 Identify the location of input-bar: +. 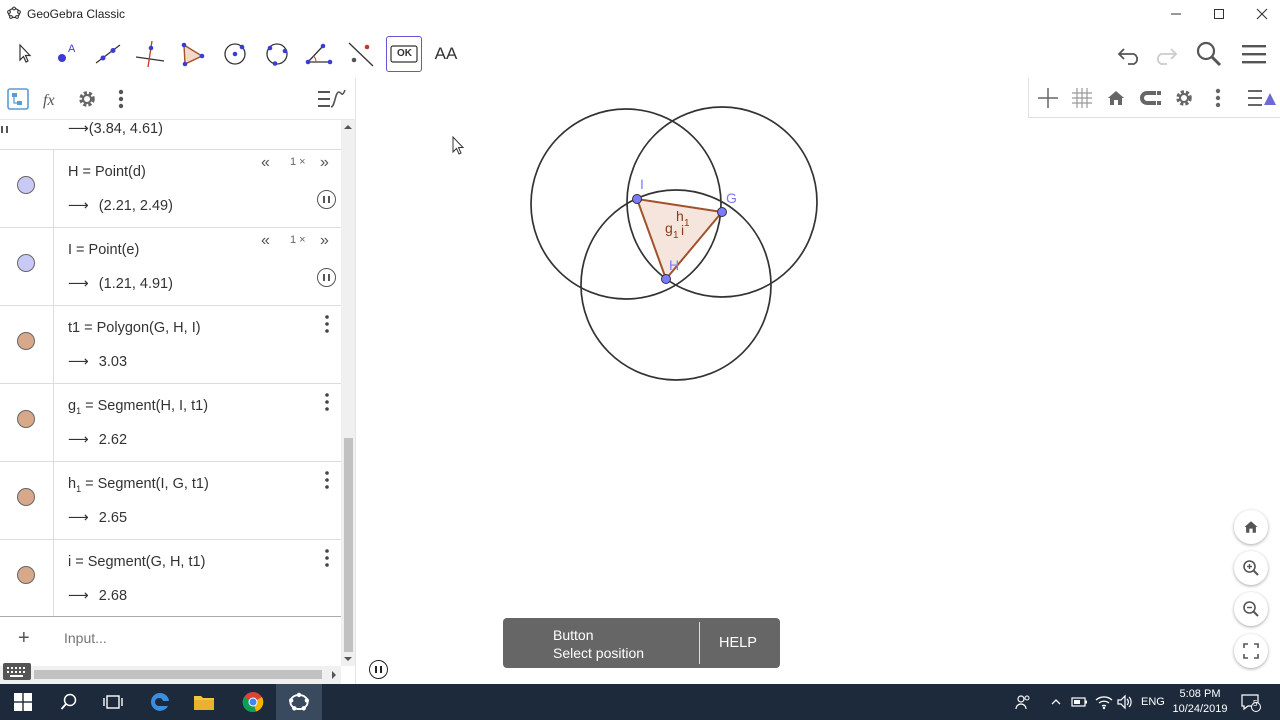
(170, 638).